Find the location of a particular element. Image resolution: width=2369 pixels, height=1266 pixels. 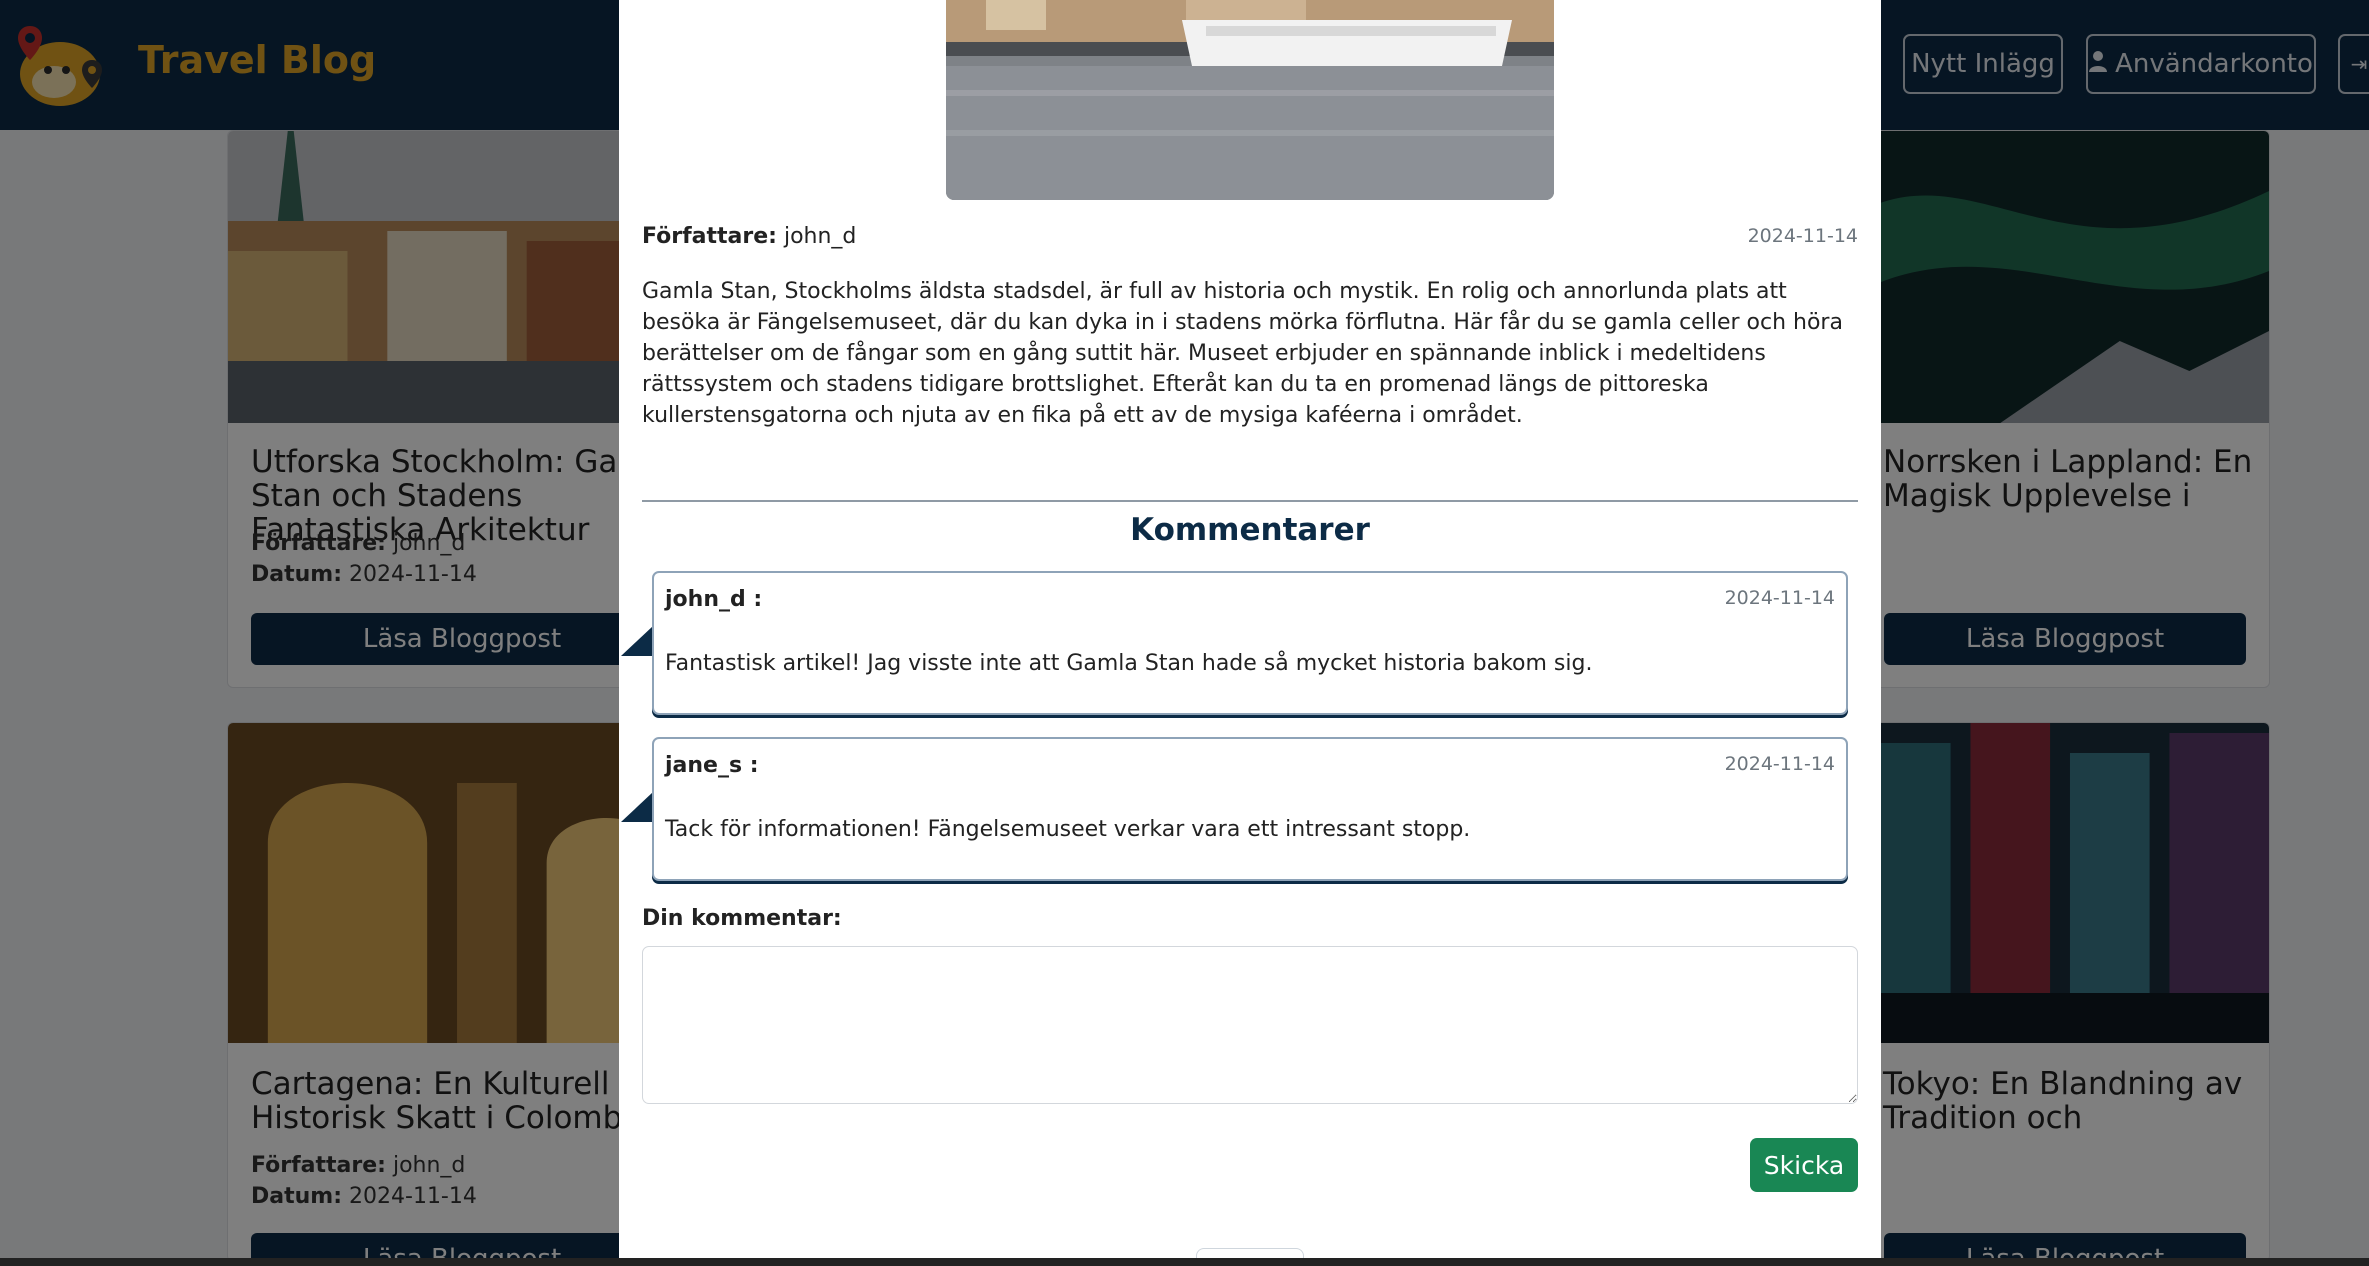

post-author: Författare: john_d is located at coordinates (749, 236).